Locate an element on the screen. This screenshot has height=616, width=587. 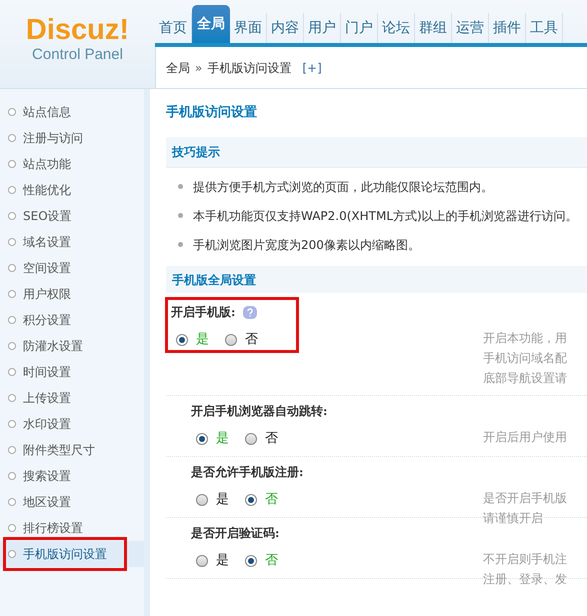
sidebar-item: 空间设置 is located at coordinates (47, 268).